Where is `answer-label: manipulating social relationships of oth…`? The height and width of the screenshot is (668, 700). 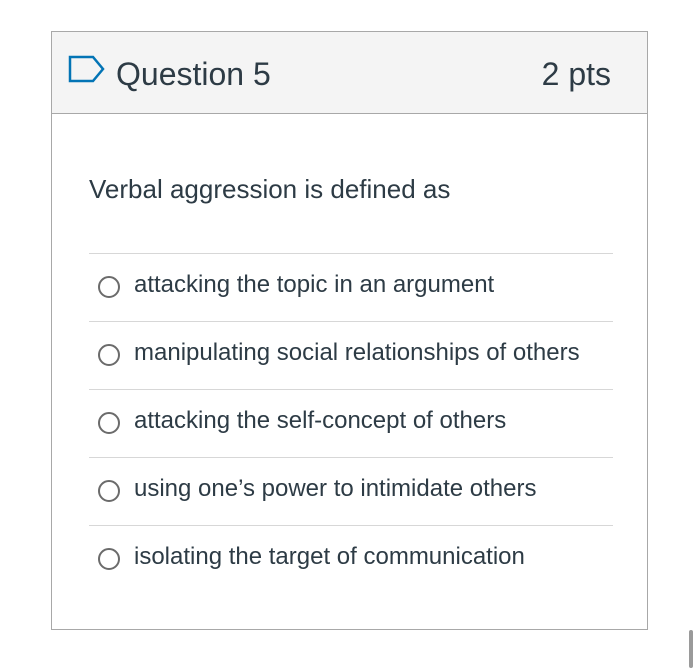
answer-label: manipulating social relationships of oth… is located at coordinates (357, 353).